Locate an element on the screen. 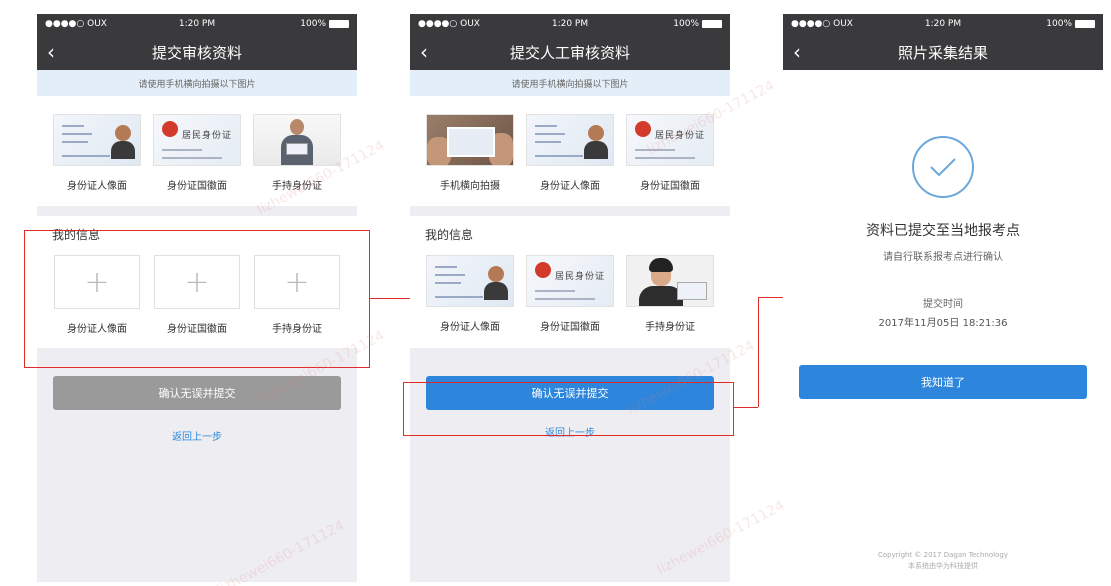 The image size is (1111, 586). page-title: 提交审核资料 is located at coordinates (196, 52).